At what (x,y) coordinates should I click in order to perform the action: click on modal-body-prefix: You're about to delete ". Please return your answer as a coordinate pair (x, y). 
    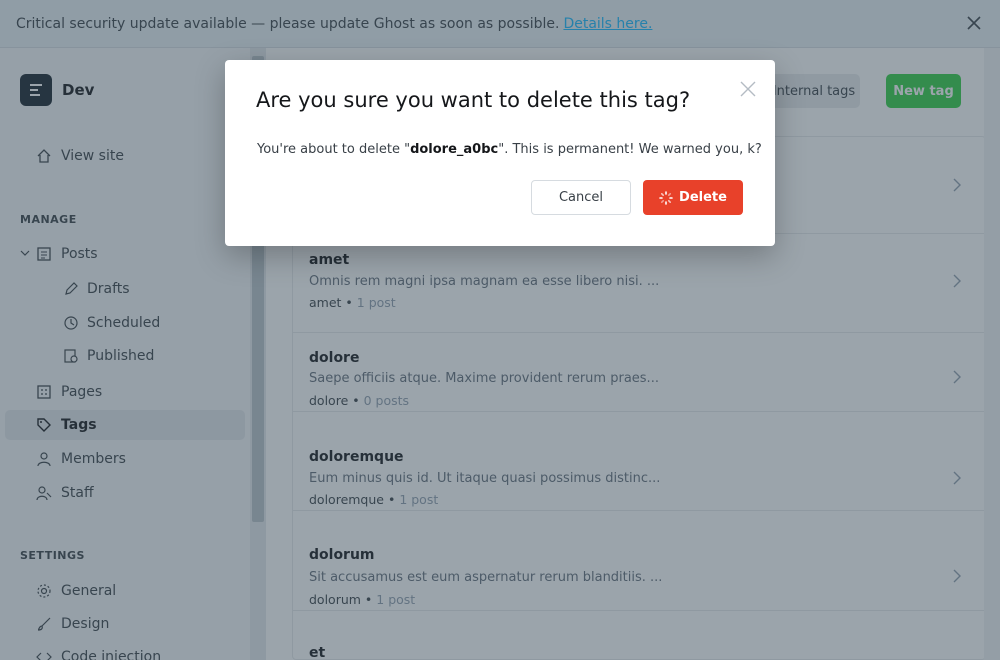
    Looking at the image, I should click on (334, 149).